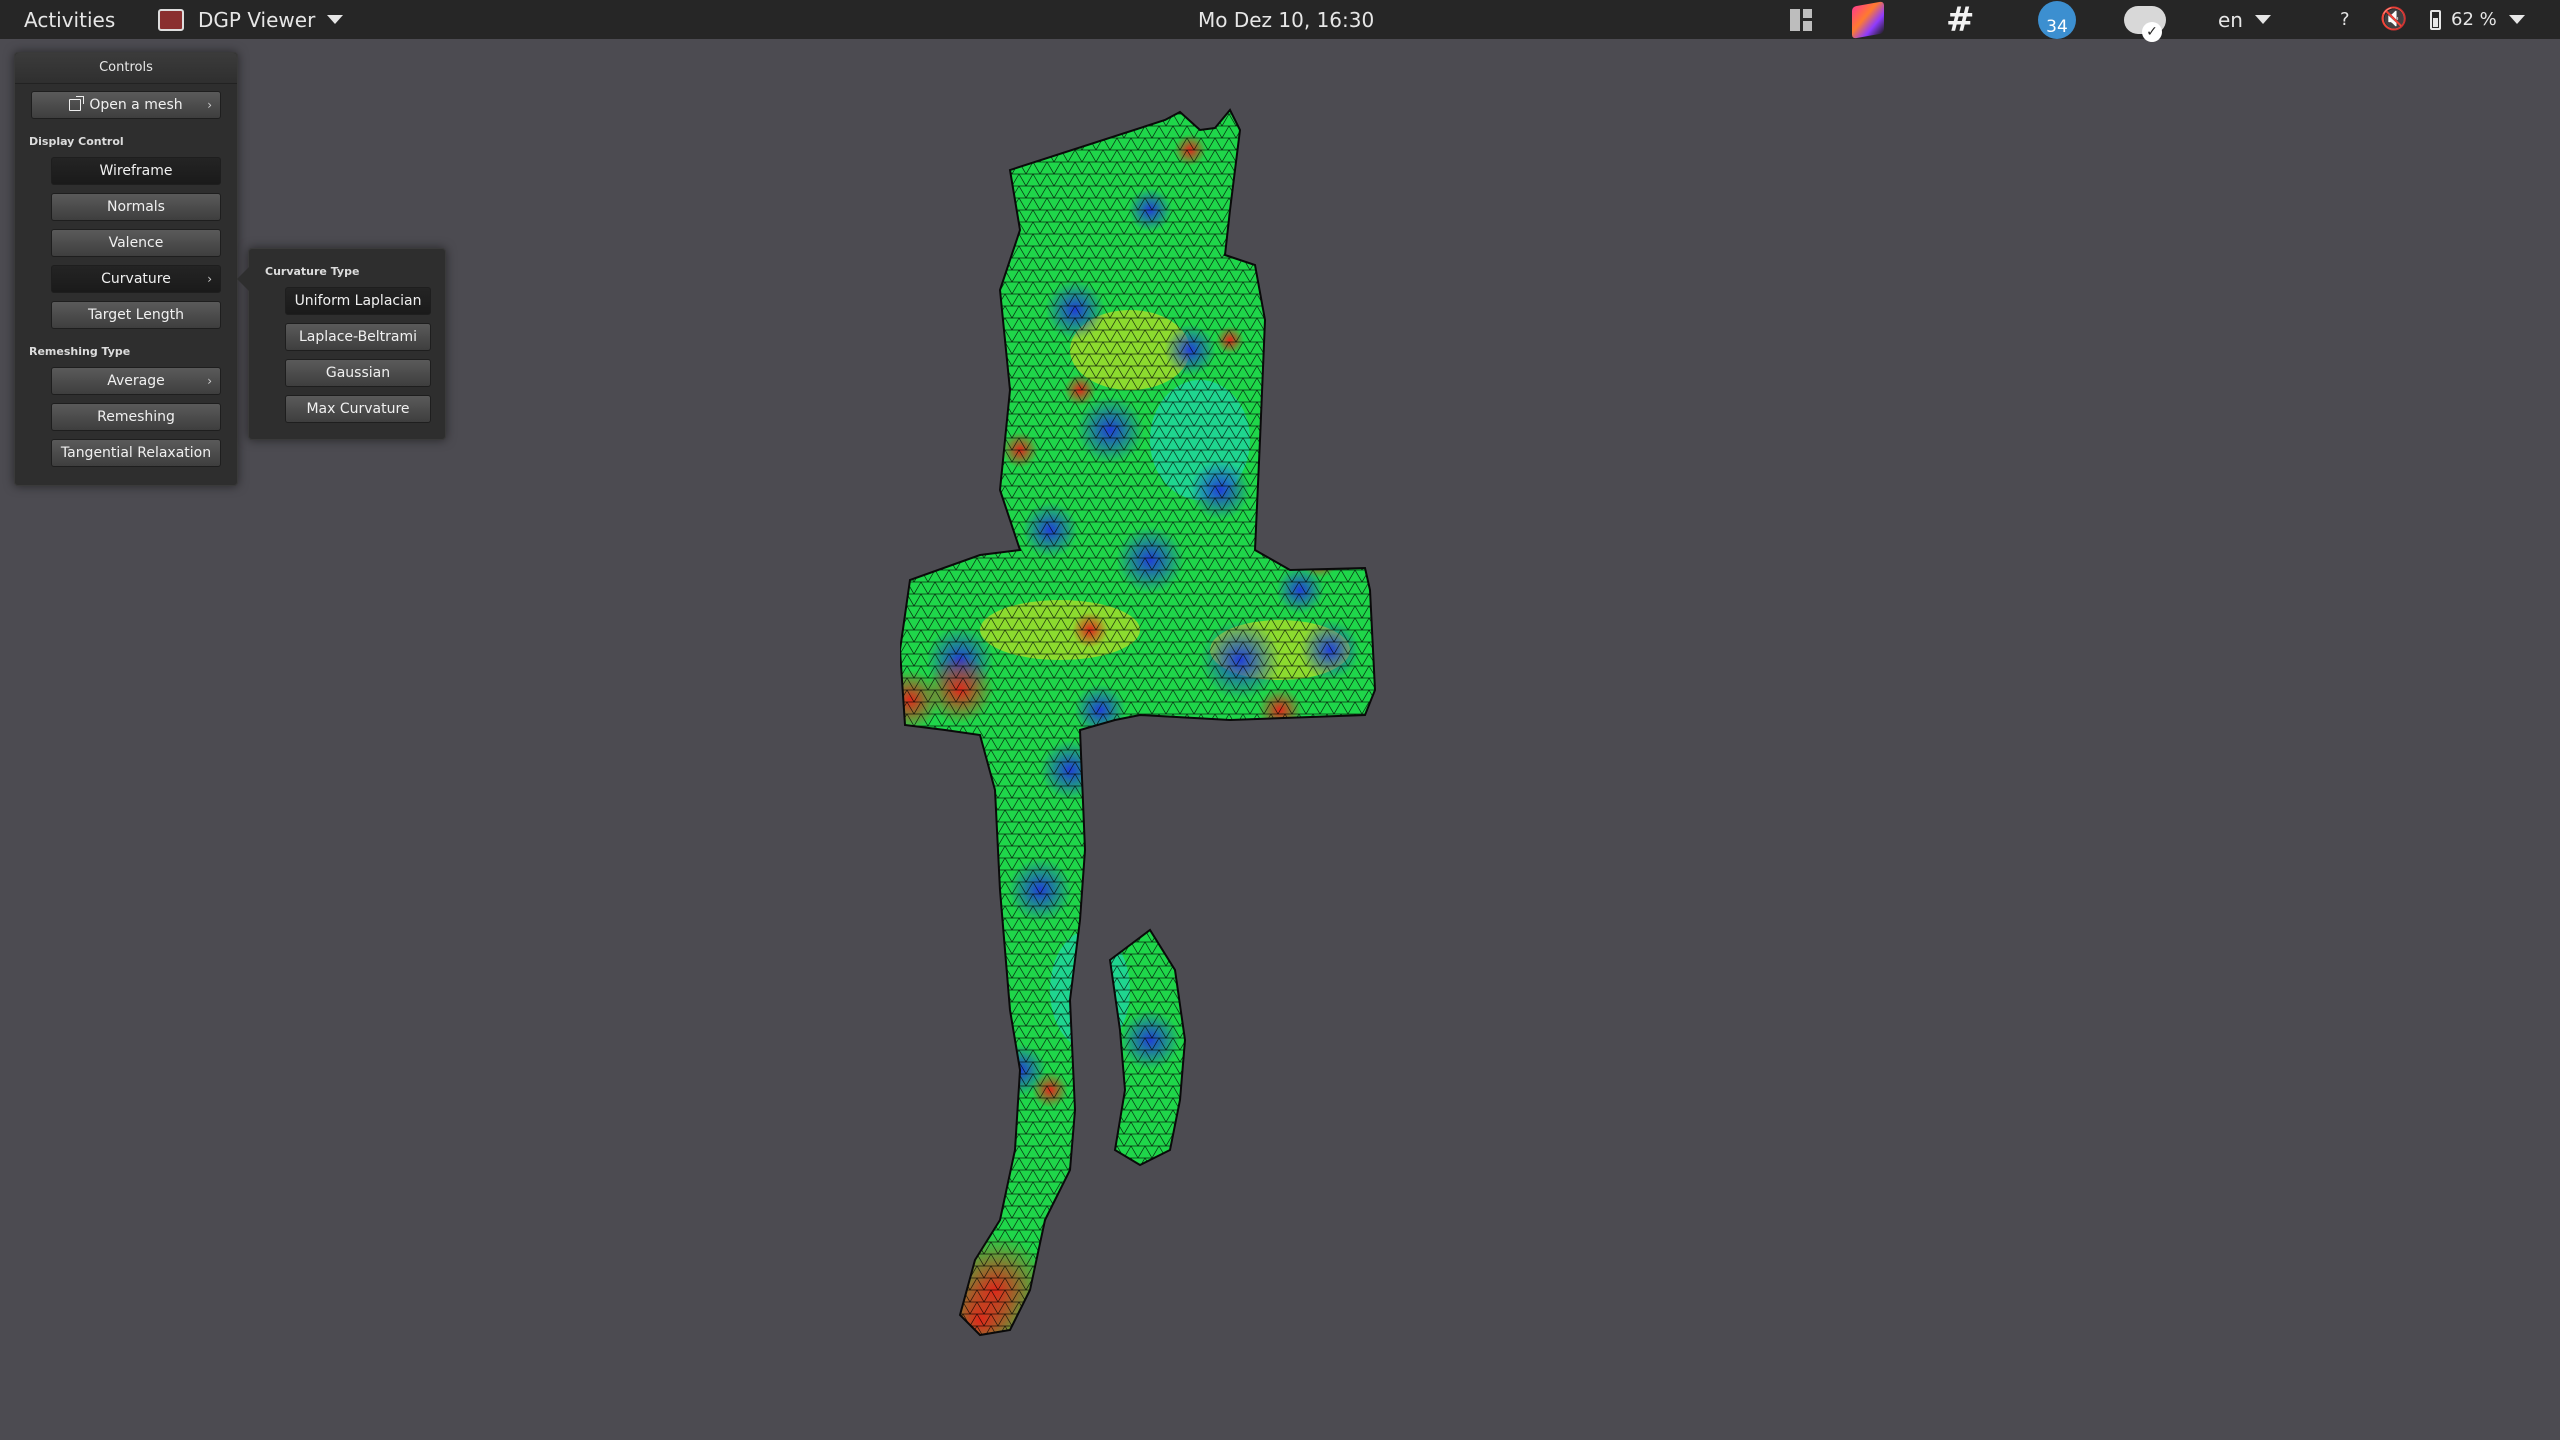 Image resolution: width=2560 pixels, height=1440 pixels. I want to click on toolbox-icon, so click(1868, 19).